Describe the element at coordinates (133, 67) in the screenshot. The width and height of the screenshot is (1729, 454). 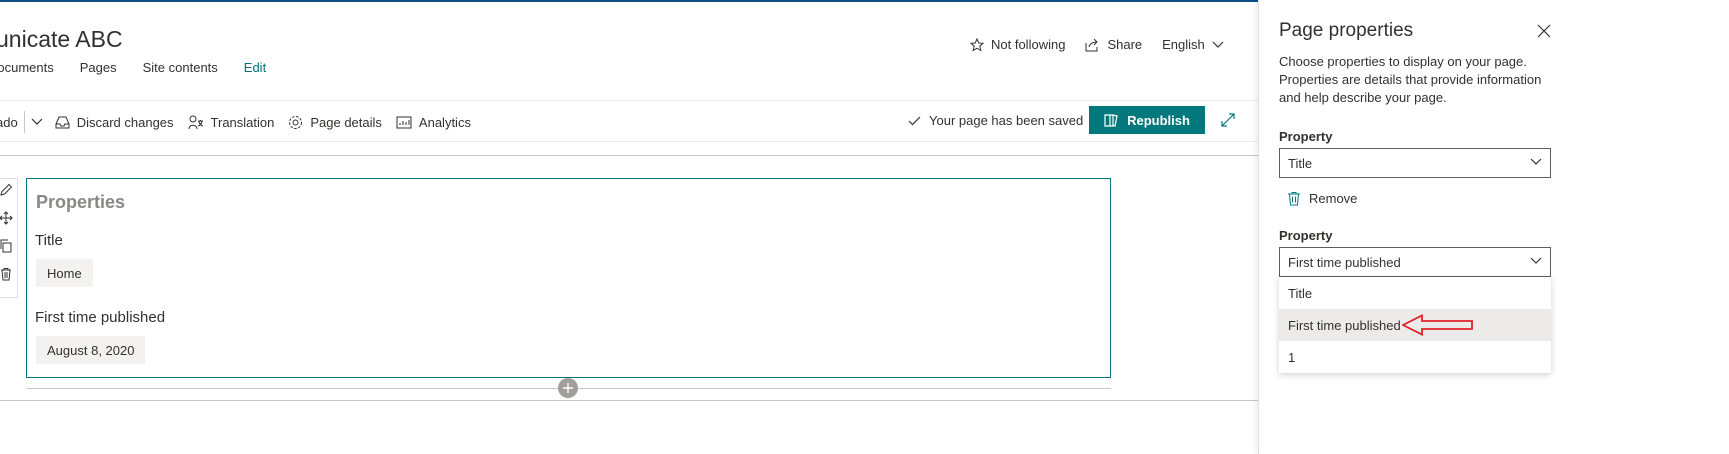
I see `site-navigation: Documents Pages Site contents Edit` at that location.